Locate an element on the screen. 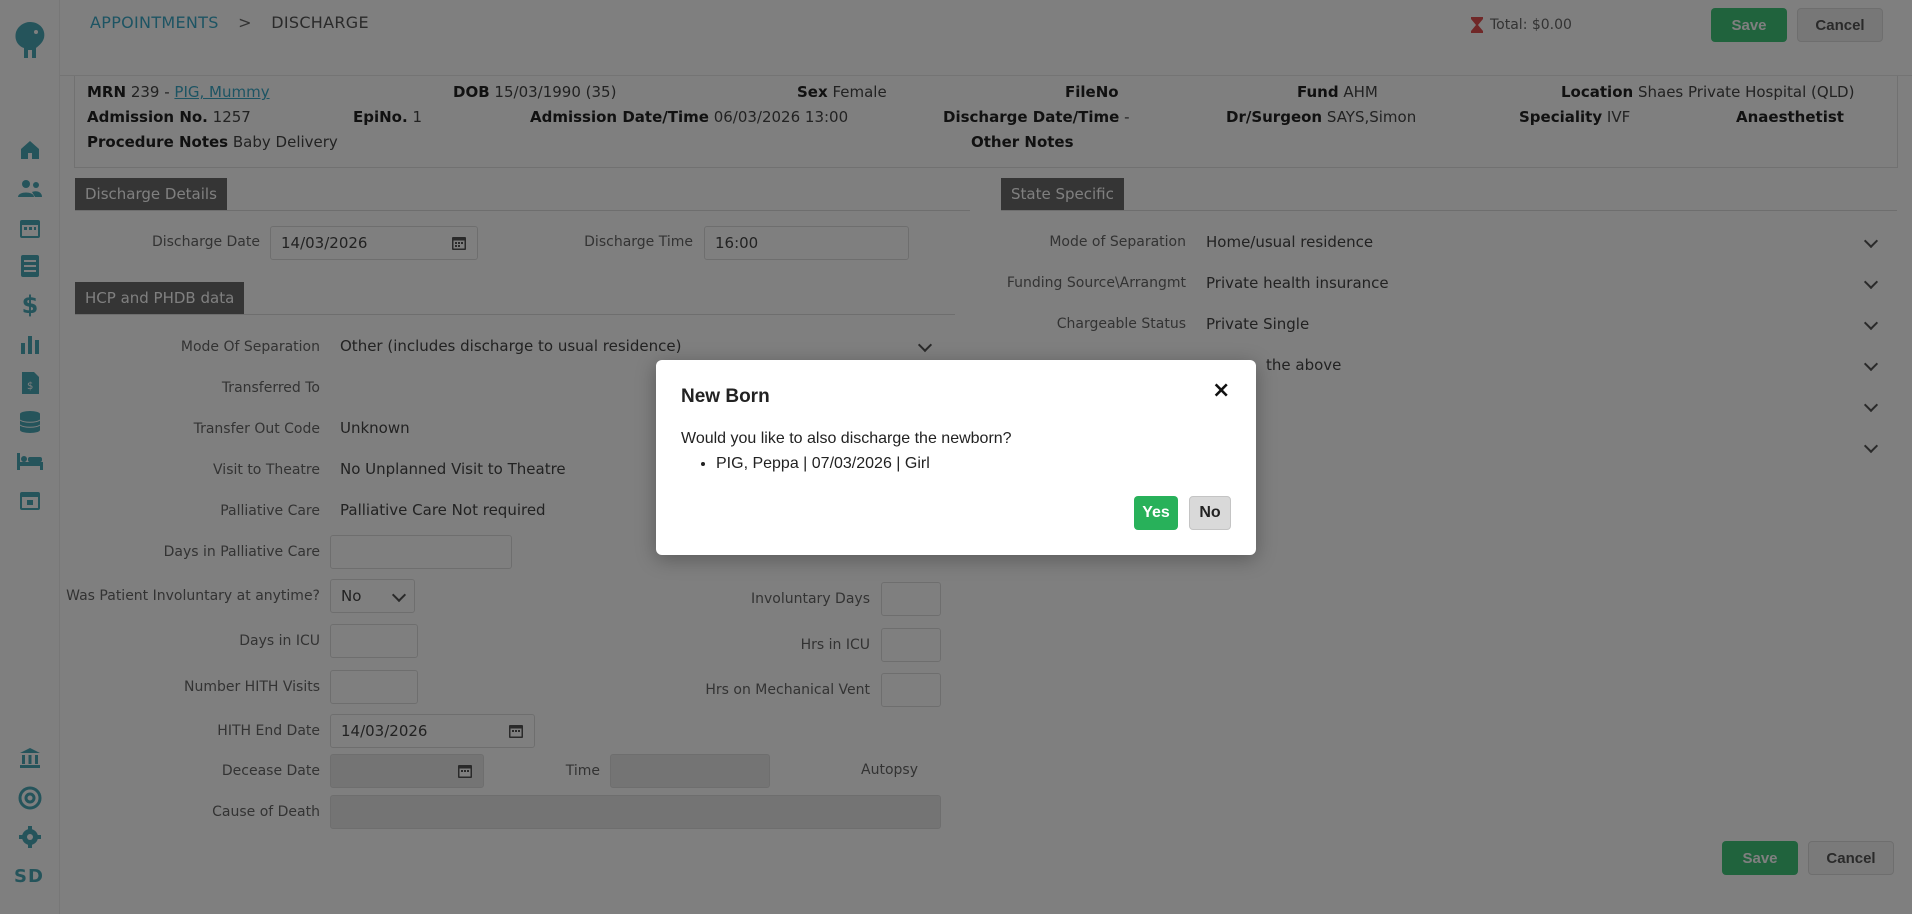  newborn-list: PIG, Peppa | 07/03/2026 | Girl is located at coordinates (823, 464).